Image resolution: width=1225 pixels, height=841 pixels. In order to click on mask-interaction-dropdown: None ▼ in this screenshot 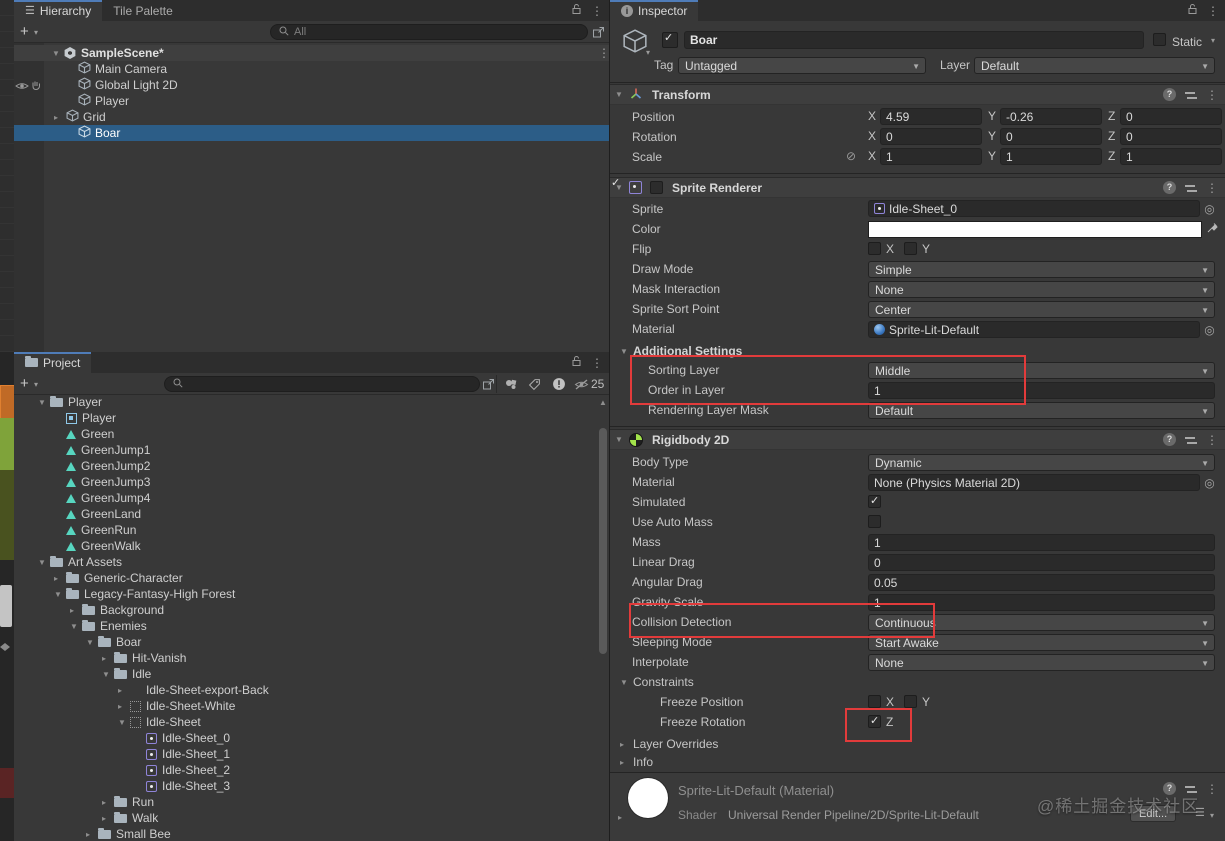, I will do `click(1041, 289)`.